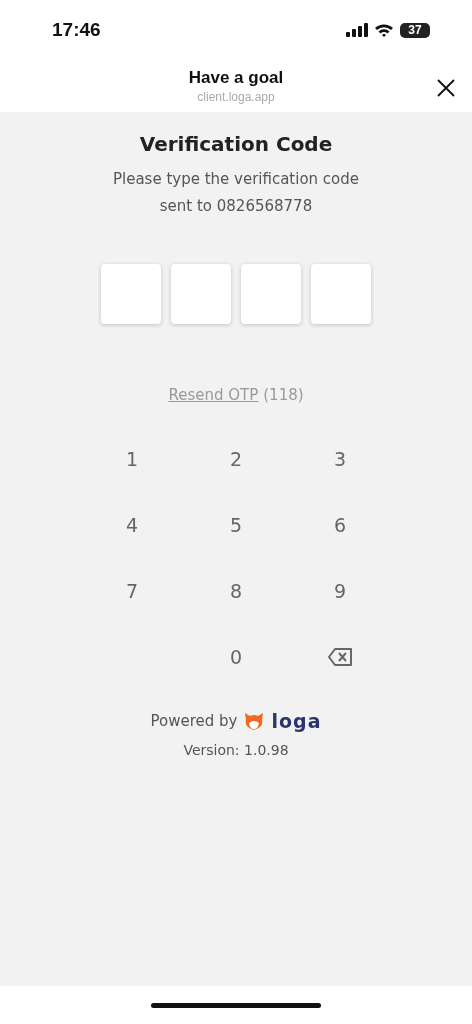 Image resolution: width=472 pixels, height=1024 pixels. Describe the element at coordinates (283, 395) in the screenshot. I see `resend-countdown: (118)` at that location.